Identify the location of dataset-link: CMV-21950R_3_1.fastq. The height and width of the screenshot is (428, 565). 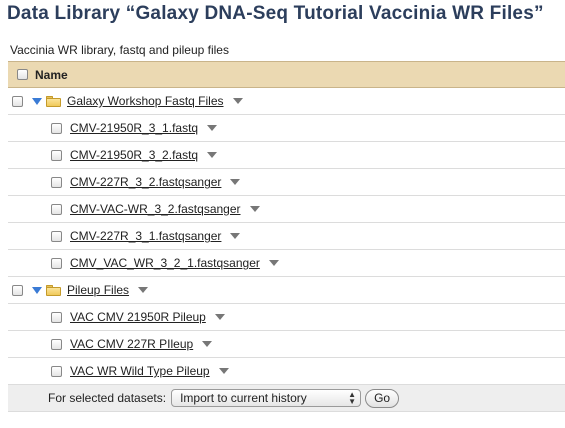
(134, 128).